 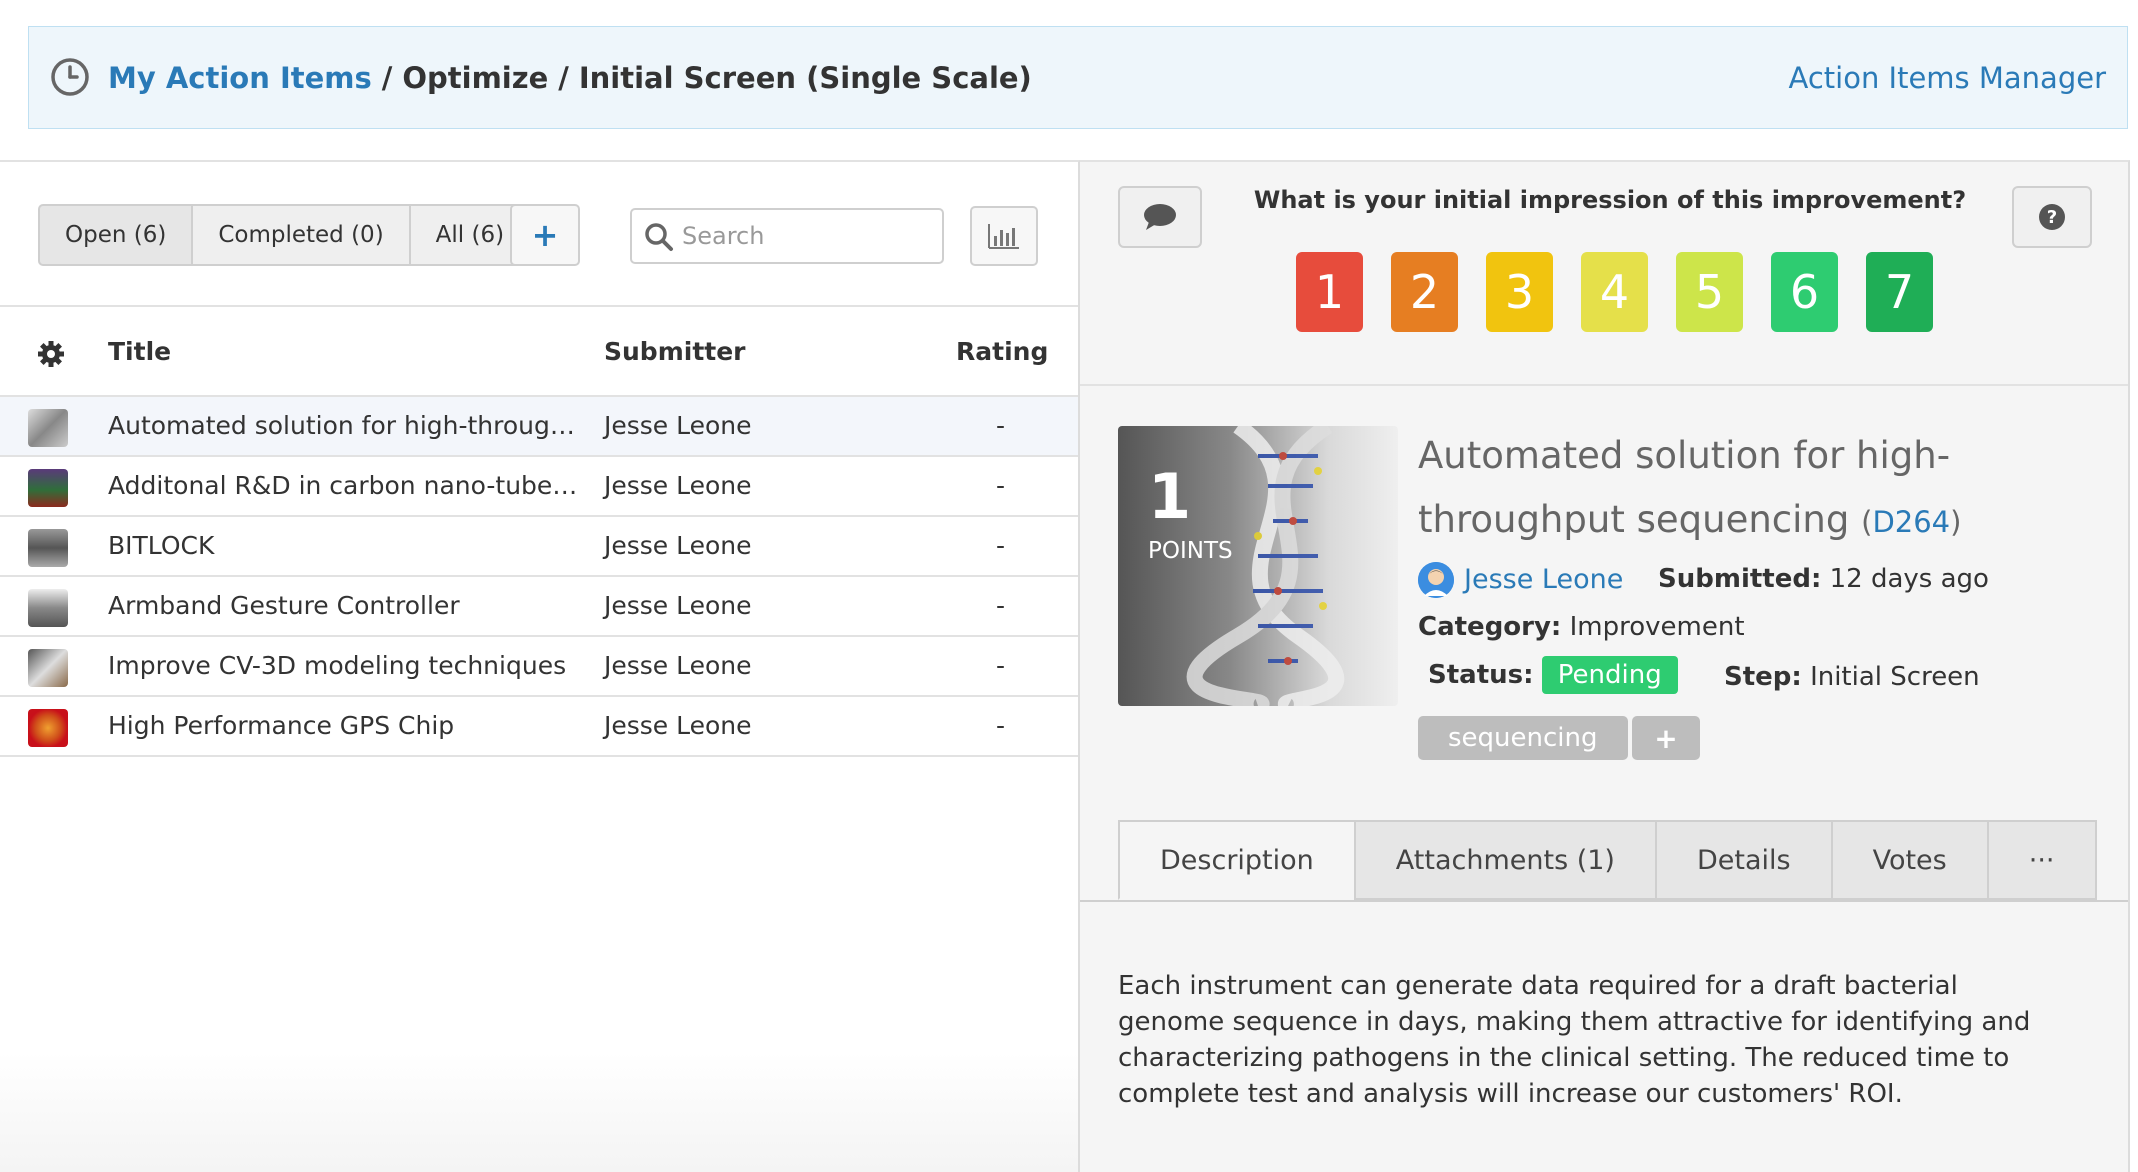 I want to click on paren: (, so click(x=1867, y=522).